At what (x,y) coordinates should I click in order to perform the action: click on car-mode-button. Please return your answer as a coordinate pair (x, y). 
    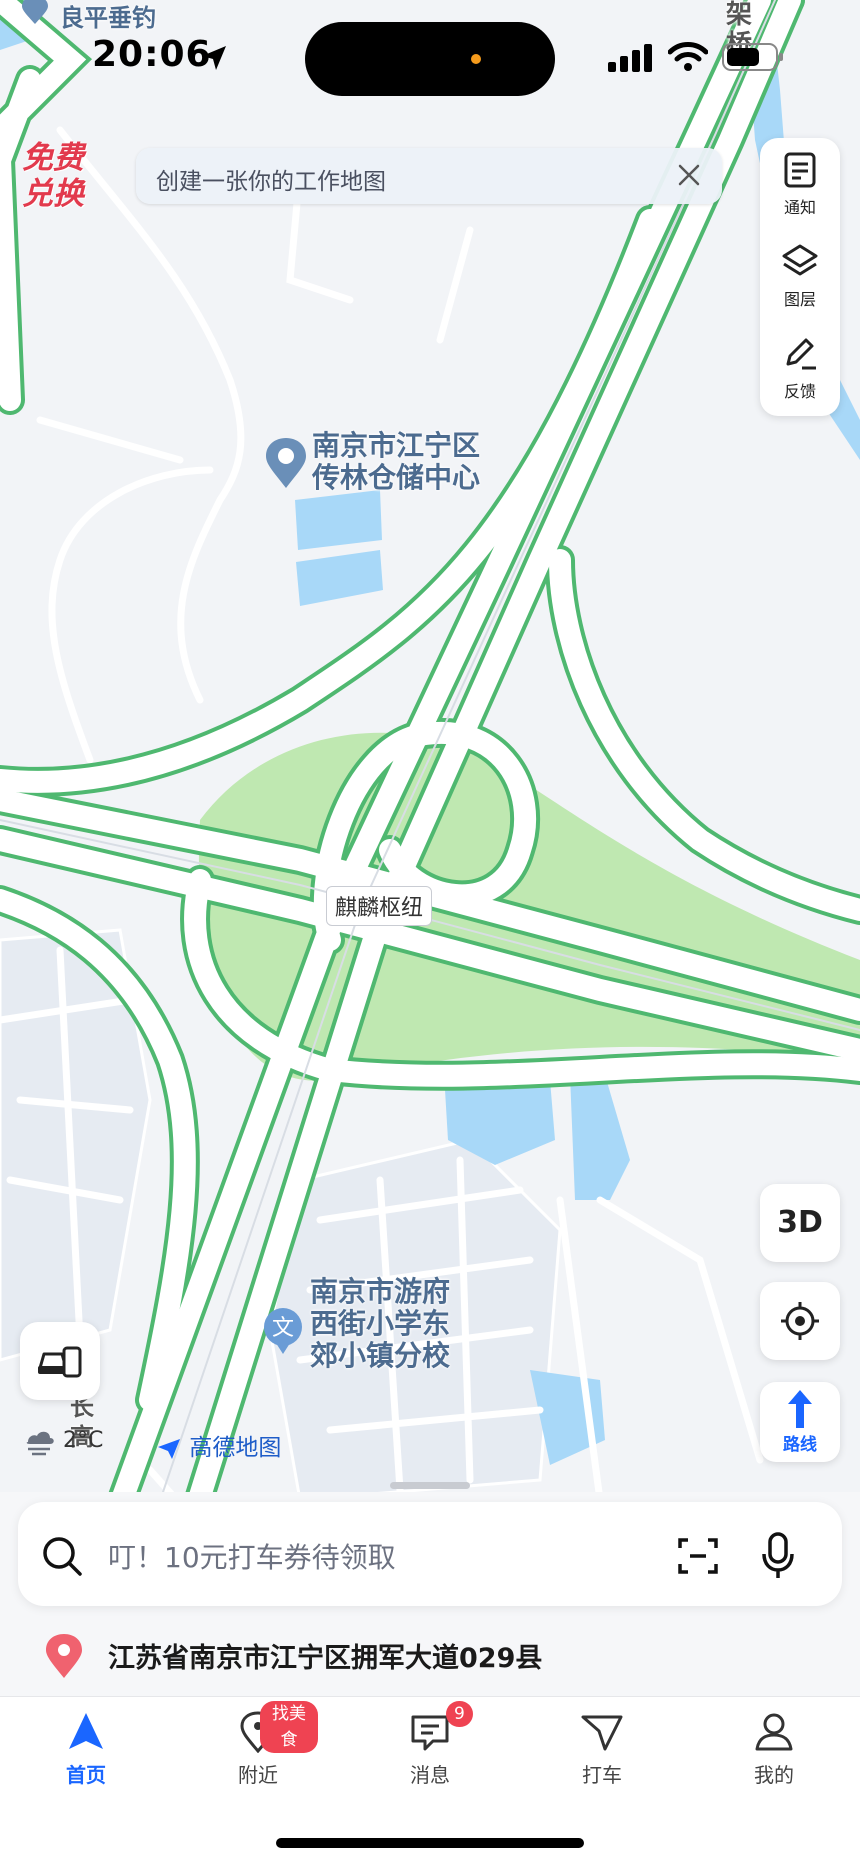
    Looking at the image, I should click on (60, 1361).